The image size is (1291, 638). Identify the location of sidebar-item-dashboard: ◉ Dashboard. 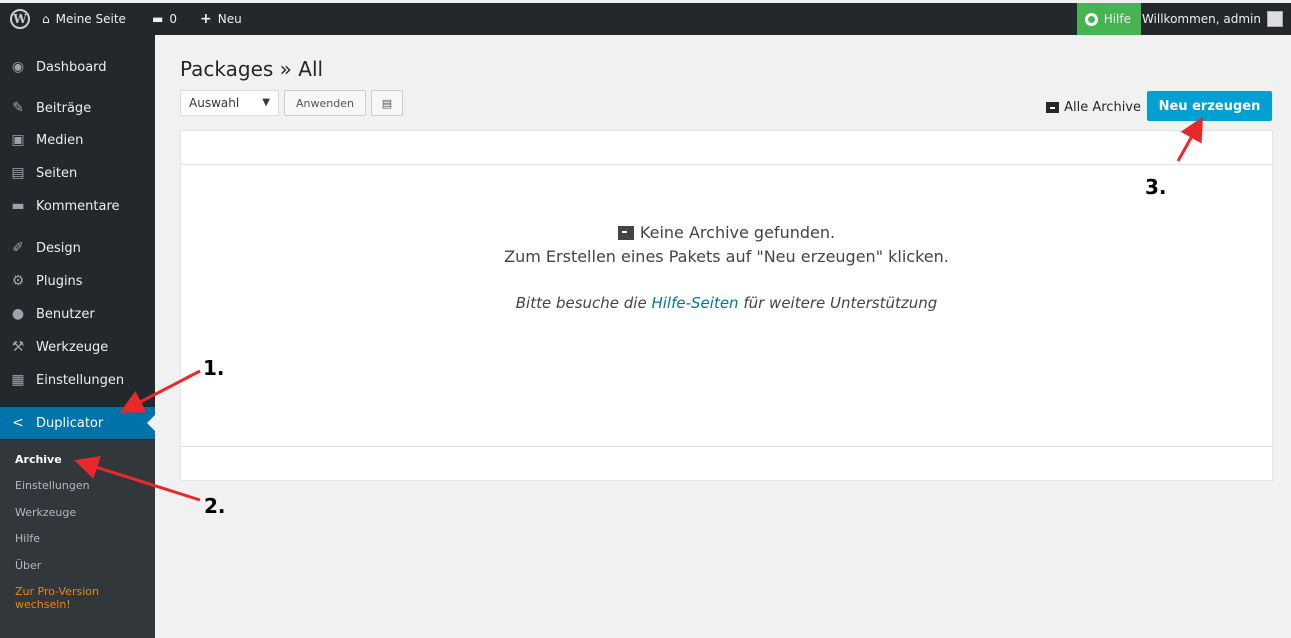
(77, 67).